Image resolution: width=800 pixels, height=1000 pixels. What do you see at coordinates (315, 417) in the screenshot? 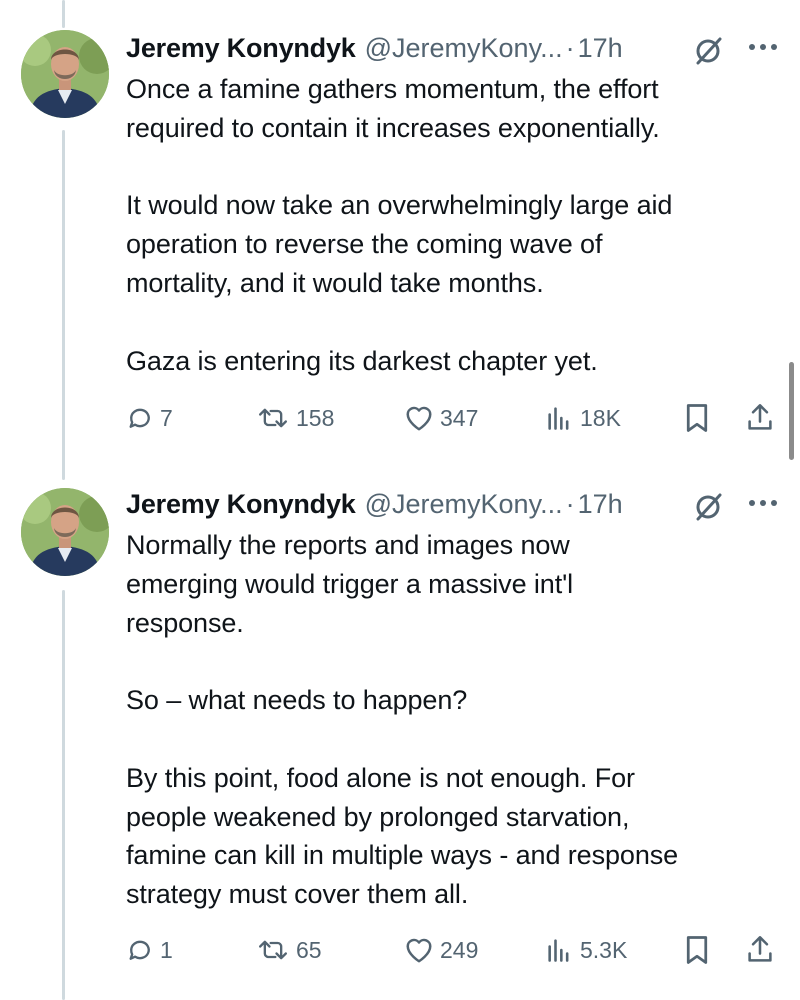
I see `repost-count: 158` at bounding box center [315, 417].